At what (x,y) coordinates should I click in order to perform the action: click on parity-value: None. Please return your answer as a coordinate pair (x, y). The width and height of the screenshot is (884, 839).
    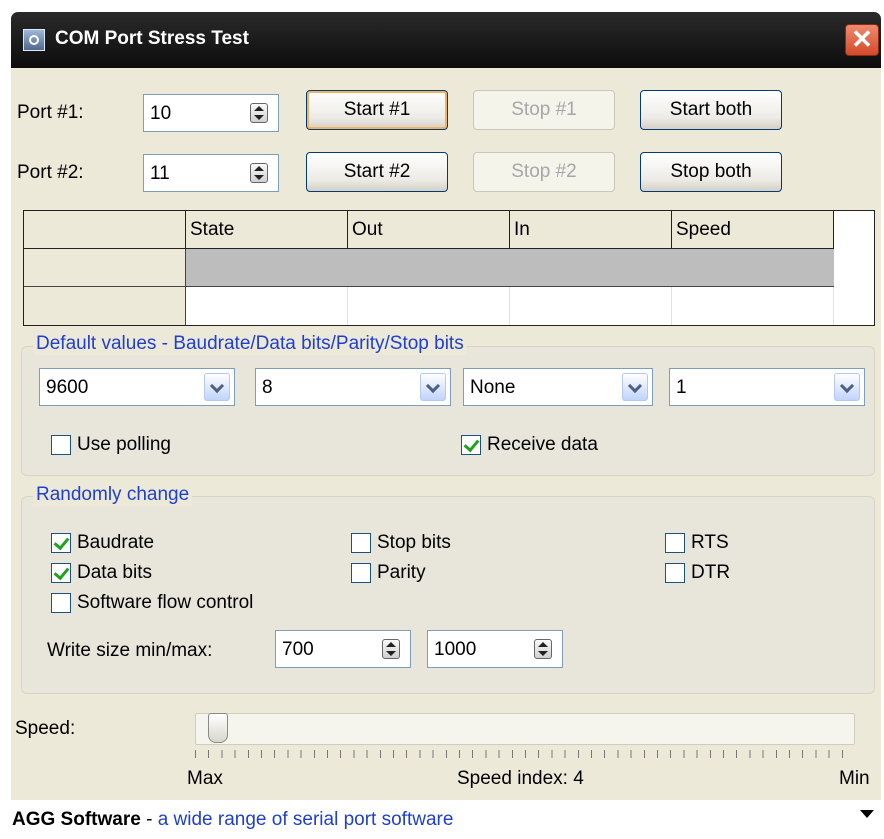
    Looking at the image, I should click on (493, 387).